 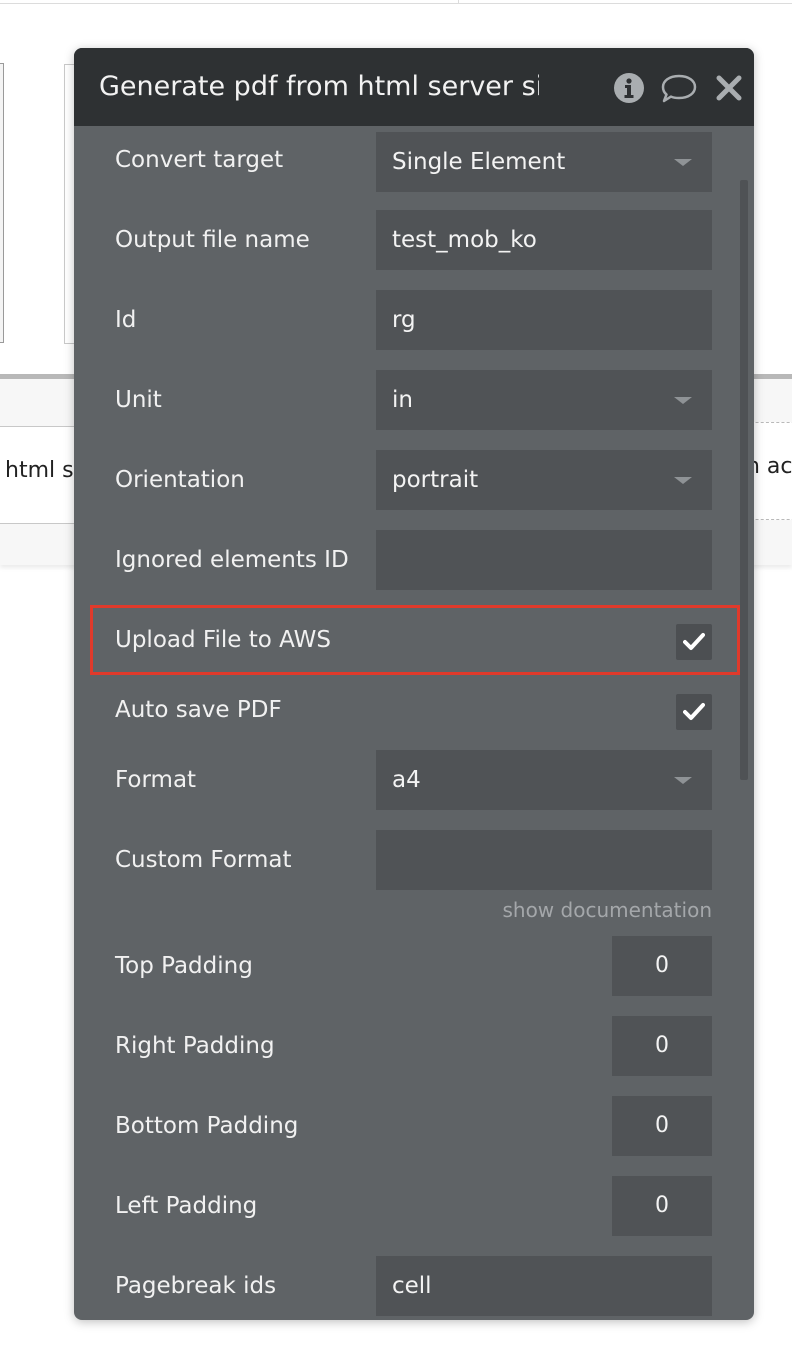 I want to click on convert-target-value: Single Element, so click(x=479, y=162).